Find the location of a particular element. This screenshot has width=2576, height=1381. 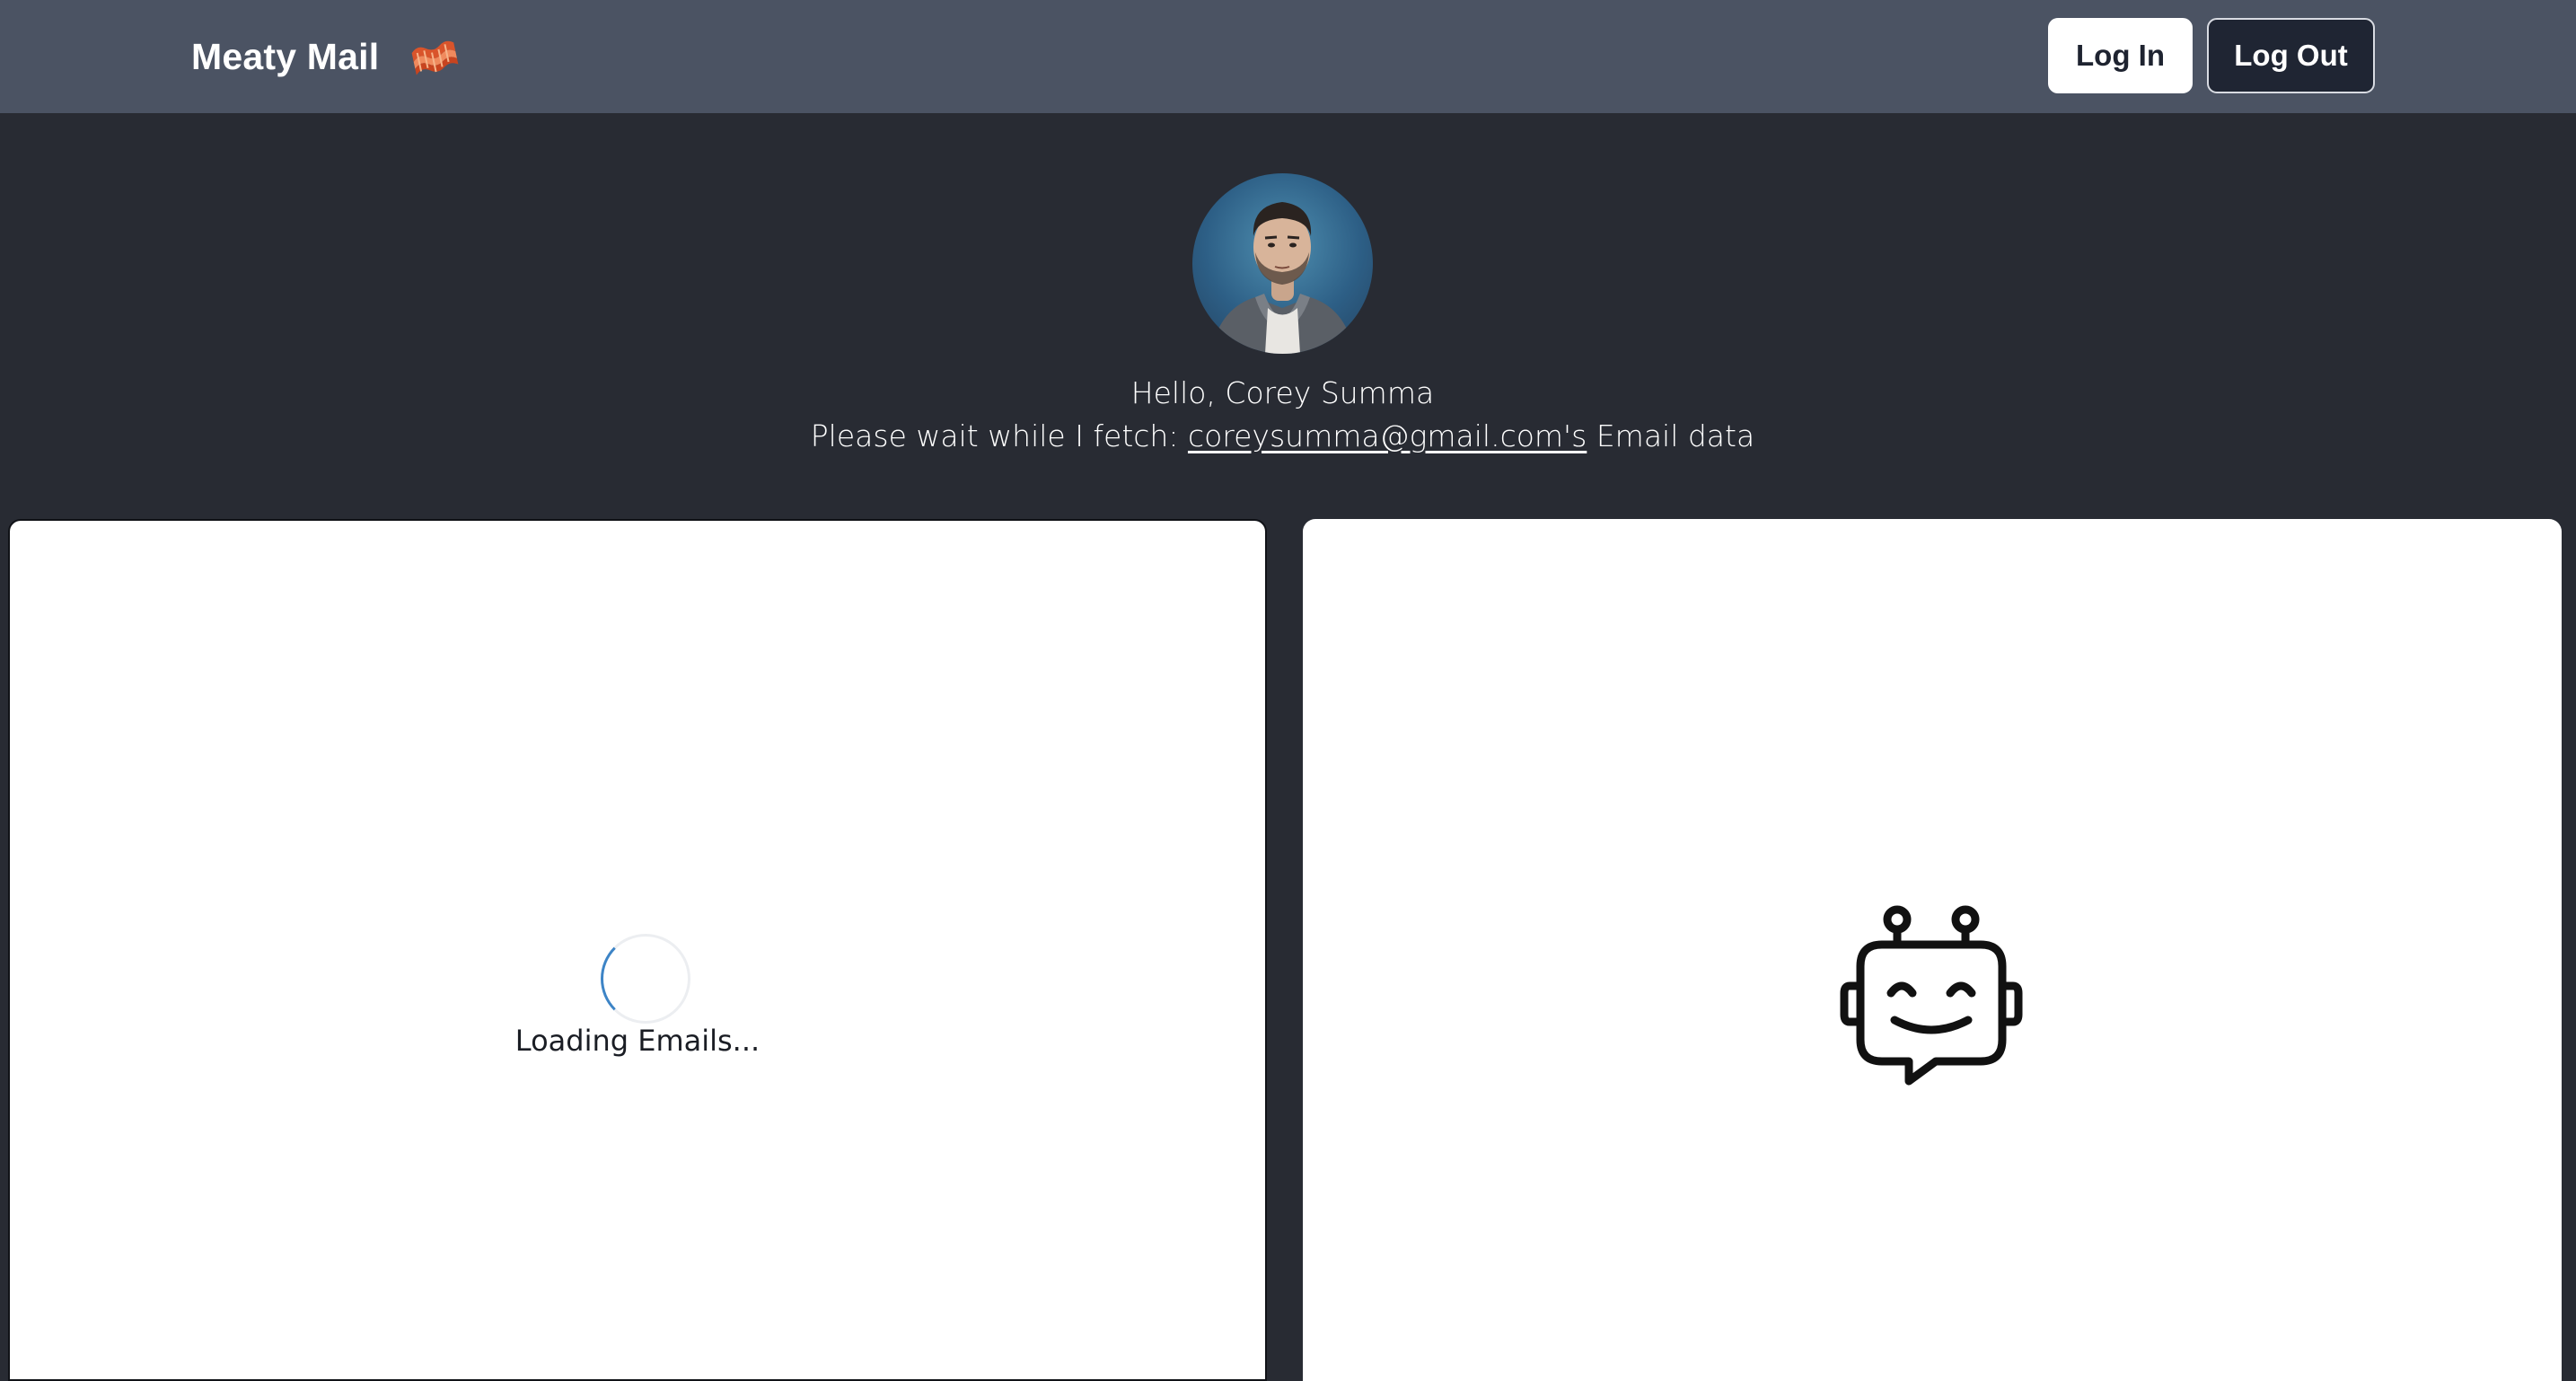

fetch-suffix: Email data is located at coordinates (1671, 435).